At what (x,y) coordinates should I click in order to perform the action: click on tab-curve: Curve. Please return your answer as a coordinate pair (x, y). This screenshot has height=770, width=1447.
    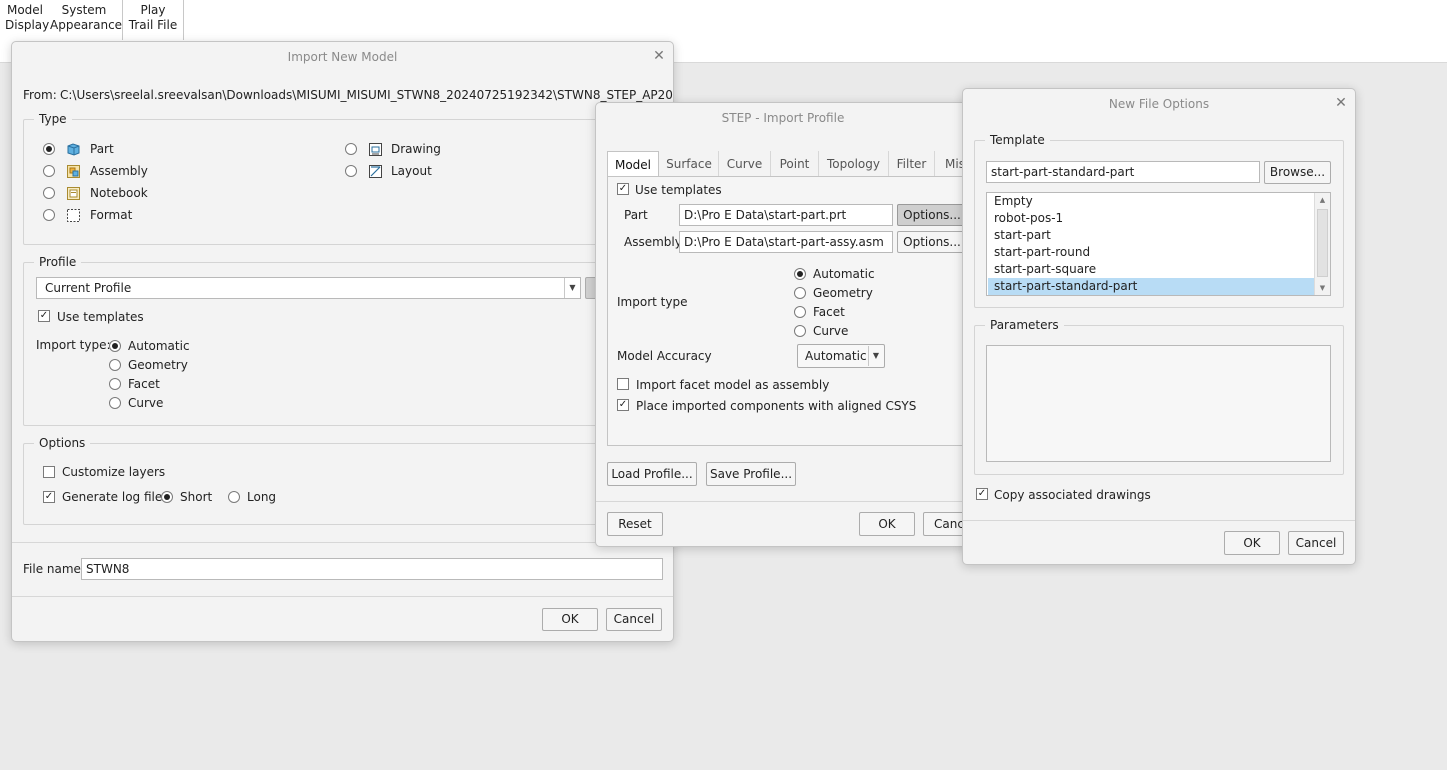
    Looking at the image, I should click on (745, 164).